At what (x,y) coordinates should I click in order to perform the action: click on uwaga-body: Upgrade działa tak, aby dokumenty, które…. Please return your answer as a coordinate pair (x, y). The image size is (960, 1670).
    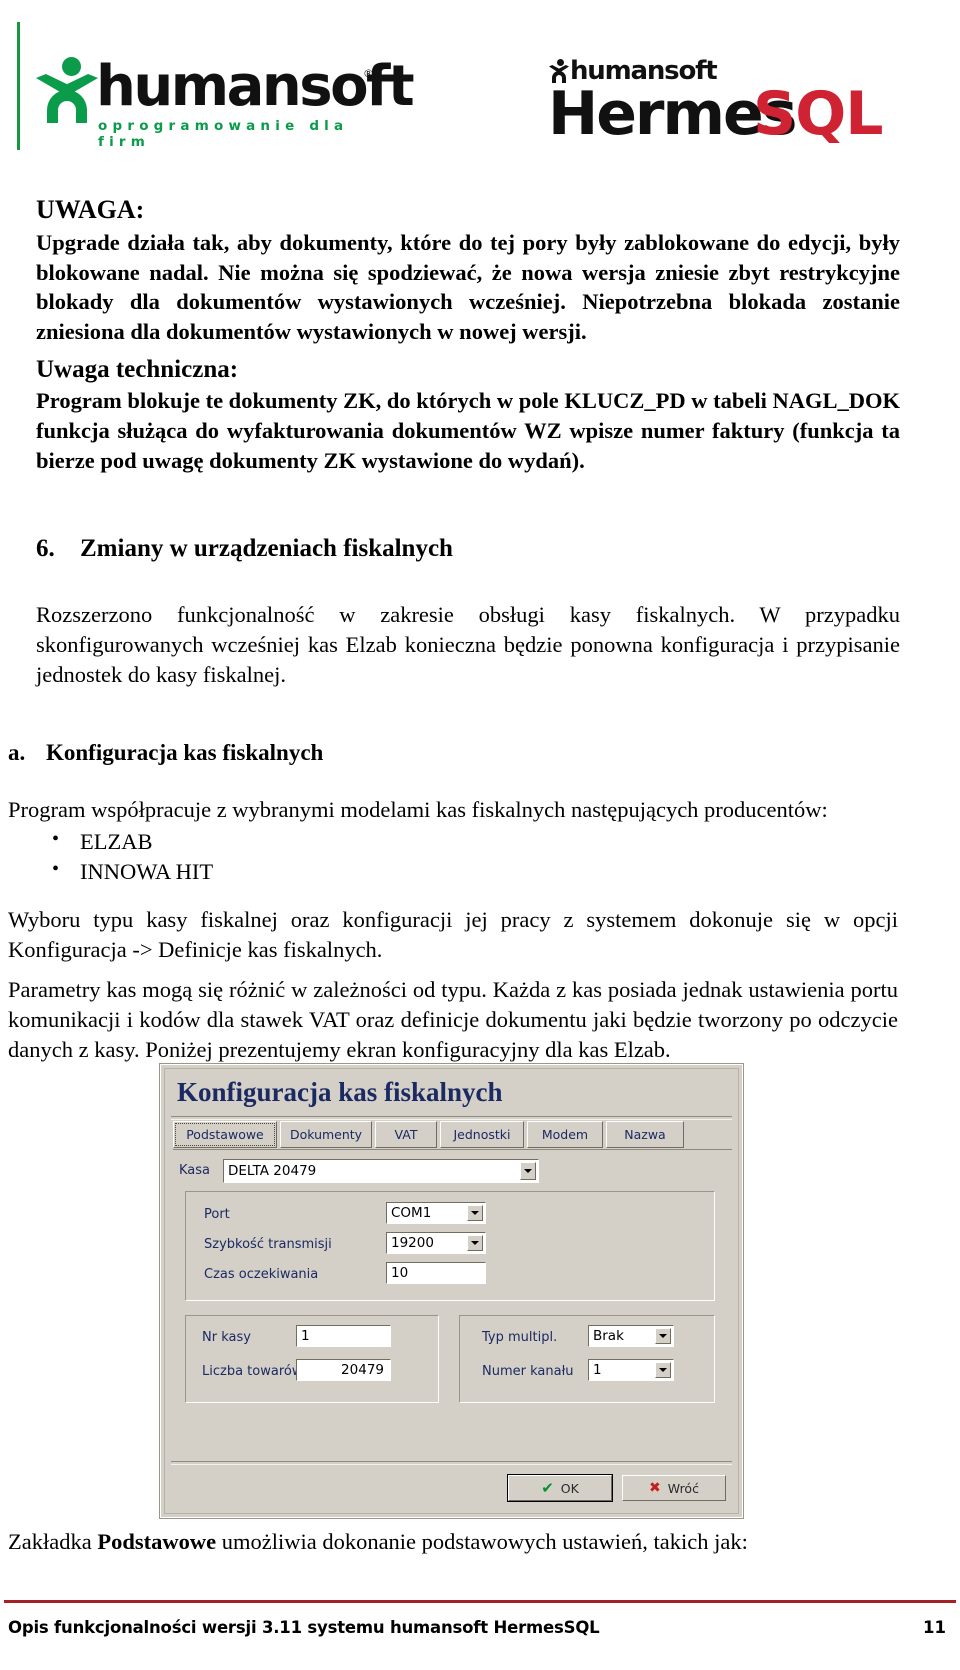
    Looking at the image, I should click on (468, 287).